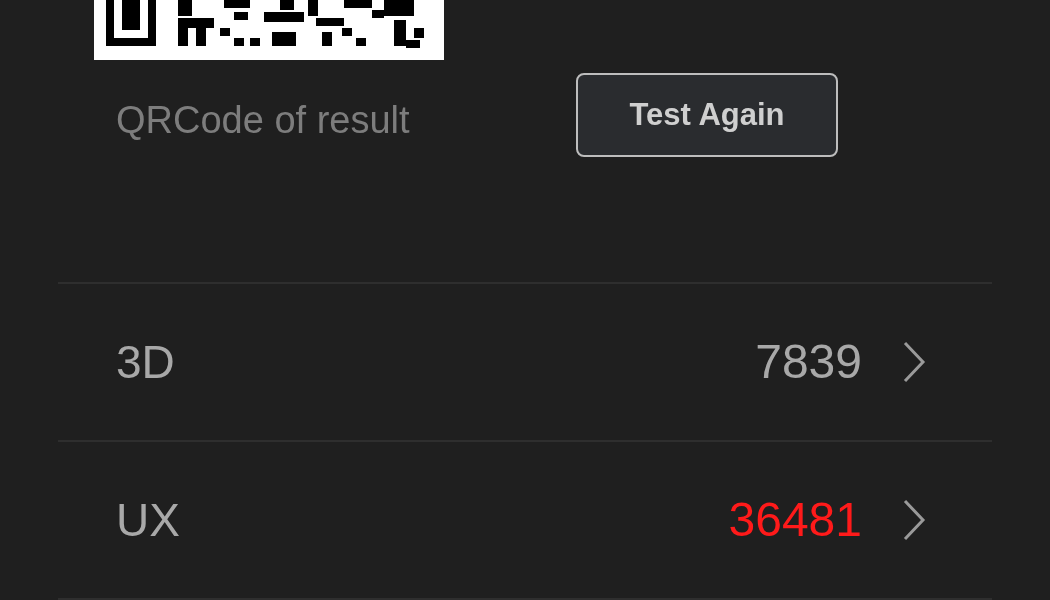 The height and width of the screenshot is (600, 1050). I want to click on test-again-button: Test Again, so click(707, 115).